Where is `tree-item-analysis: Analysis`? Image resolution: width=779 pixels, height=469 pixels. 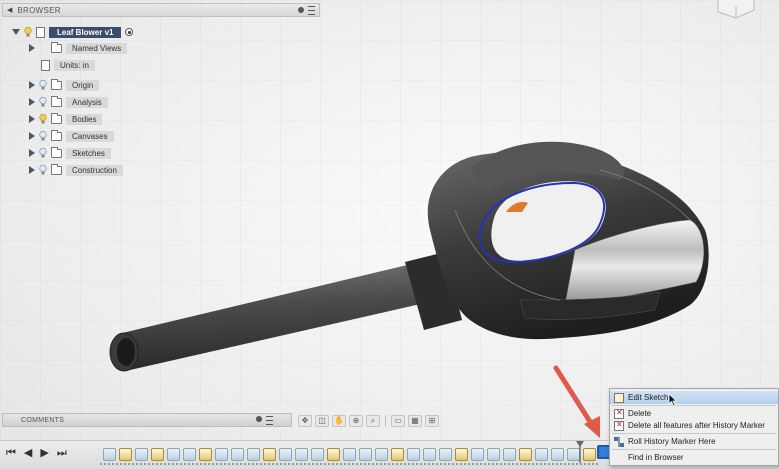
tree-item-analysis: Analysis is located at coordinates (68, 102).